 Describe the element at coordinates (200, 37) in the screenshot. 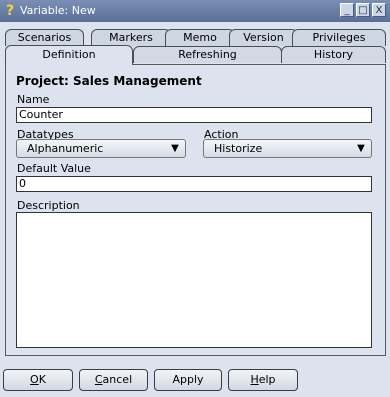

I see `tab-memo: Memo` at that location.